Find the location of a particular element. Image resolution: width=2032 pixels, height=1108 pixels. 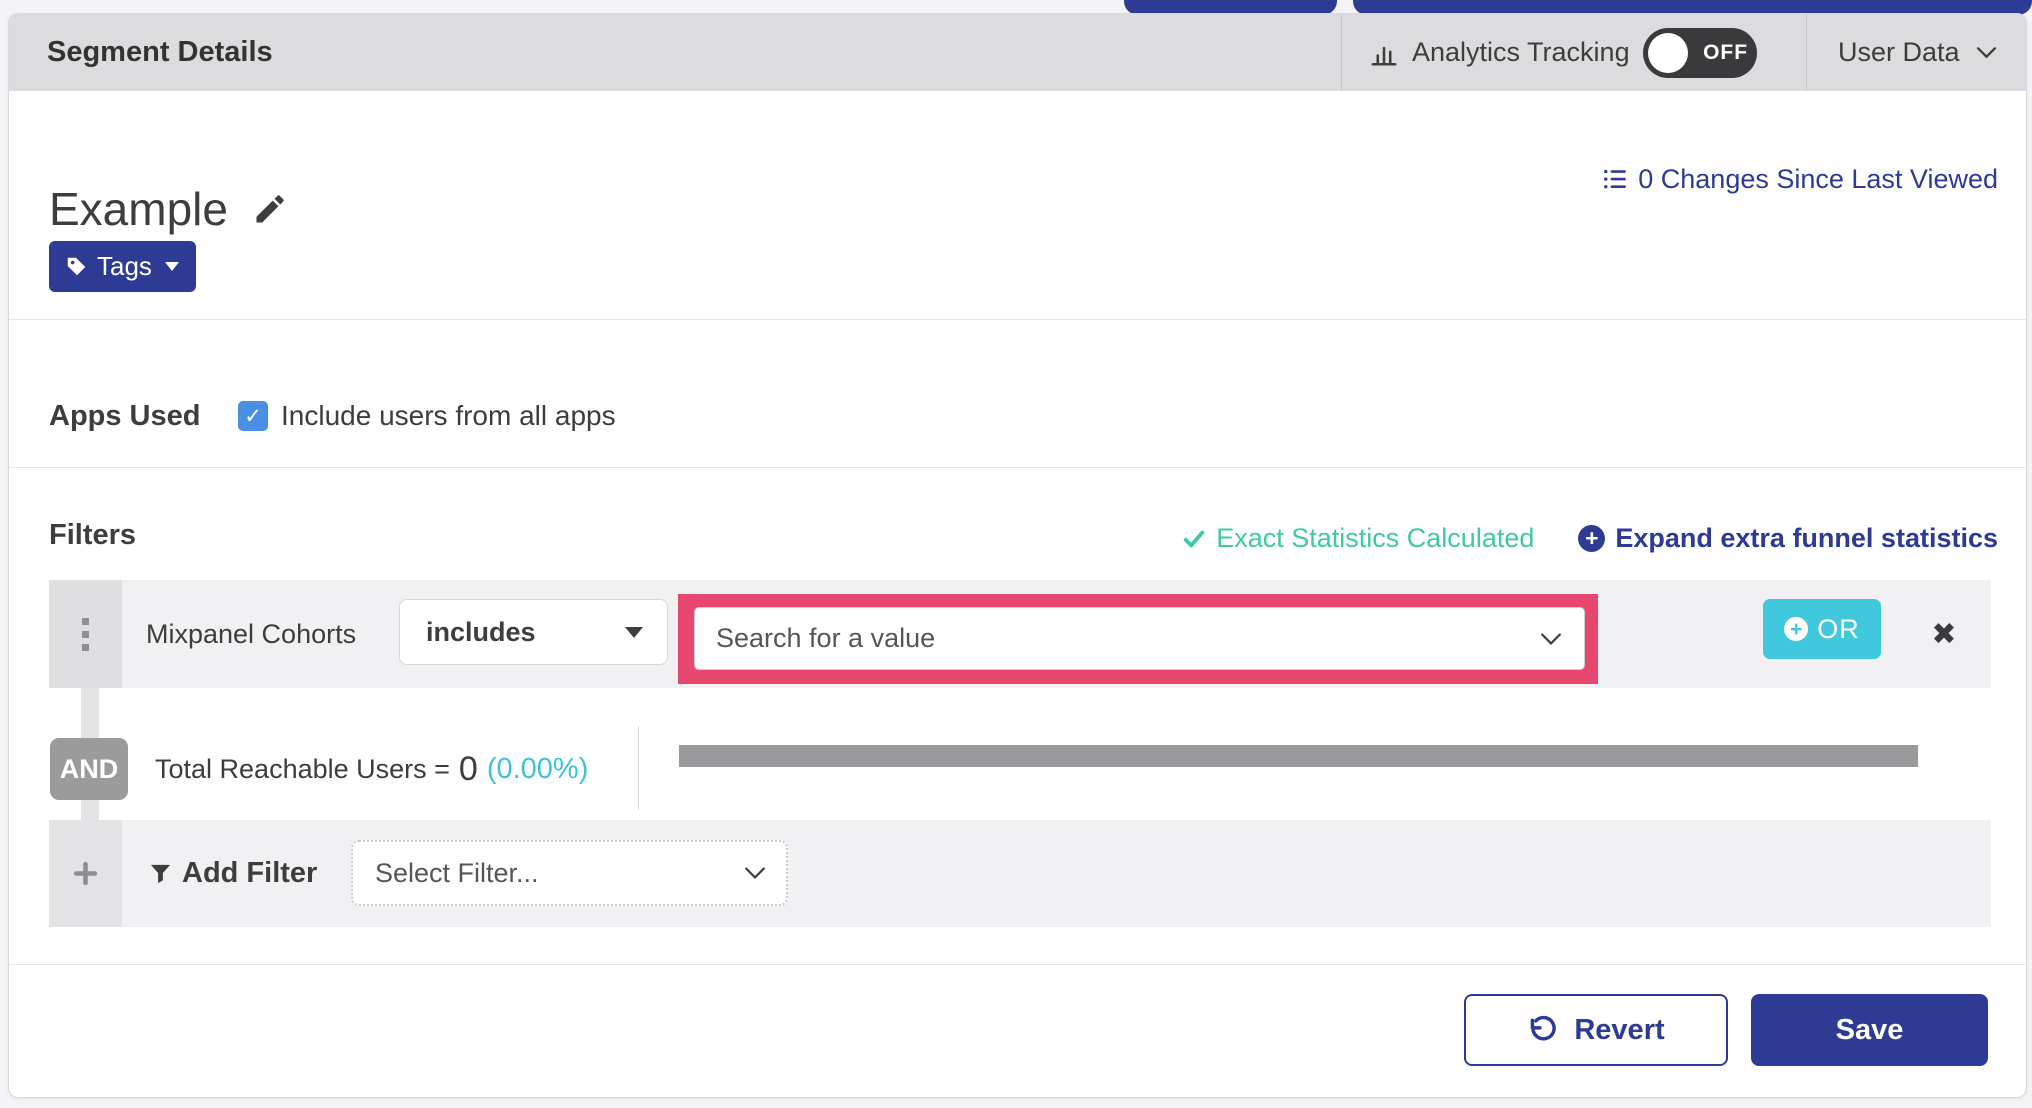

apps-used-label: Apps Used is located at coordinates (125, 416).